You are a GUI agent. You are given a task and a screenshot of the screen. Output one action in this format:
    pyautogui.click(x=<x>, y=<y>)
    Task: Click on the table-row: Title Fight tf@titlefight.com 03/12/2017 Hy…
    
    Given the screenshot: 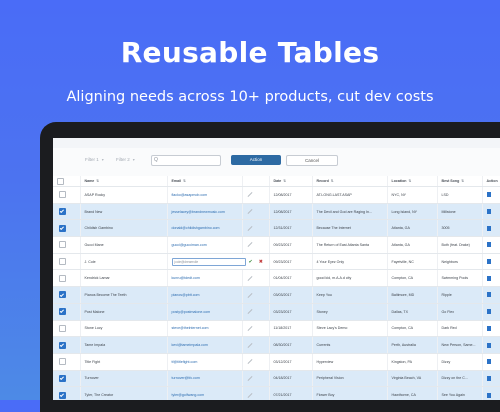 What is the action you would take?
    pyautogui.click(x=276, y=362)
    